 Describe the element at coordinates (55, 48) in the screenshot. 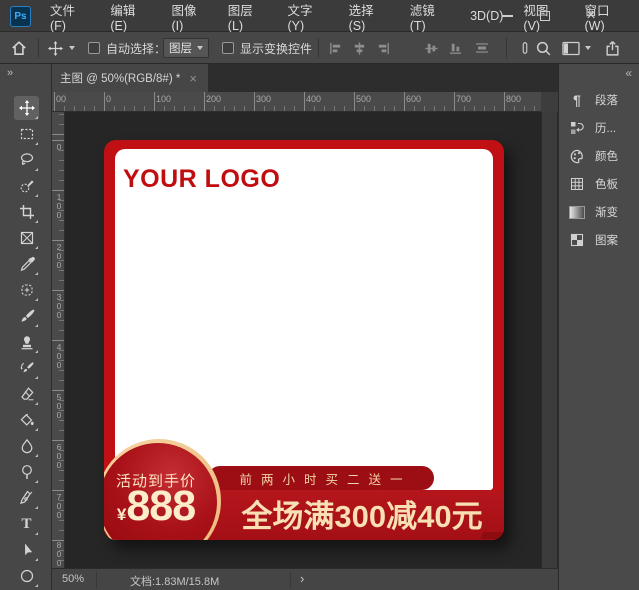

I see `move-icon` at that location.